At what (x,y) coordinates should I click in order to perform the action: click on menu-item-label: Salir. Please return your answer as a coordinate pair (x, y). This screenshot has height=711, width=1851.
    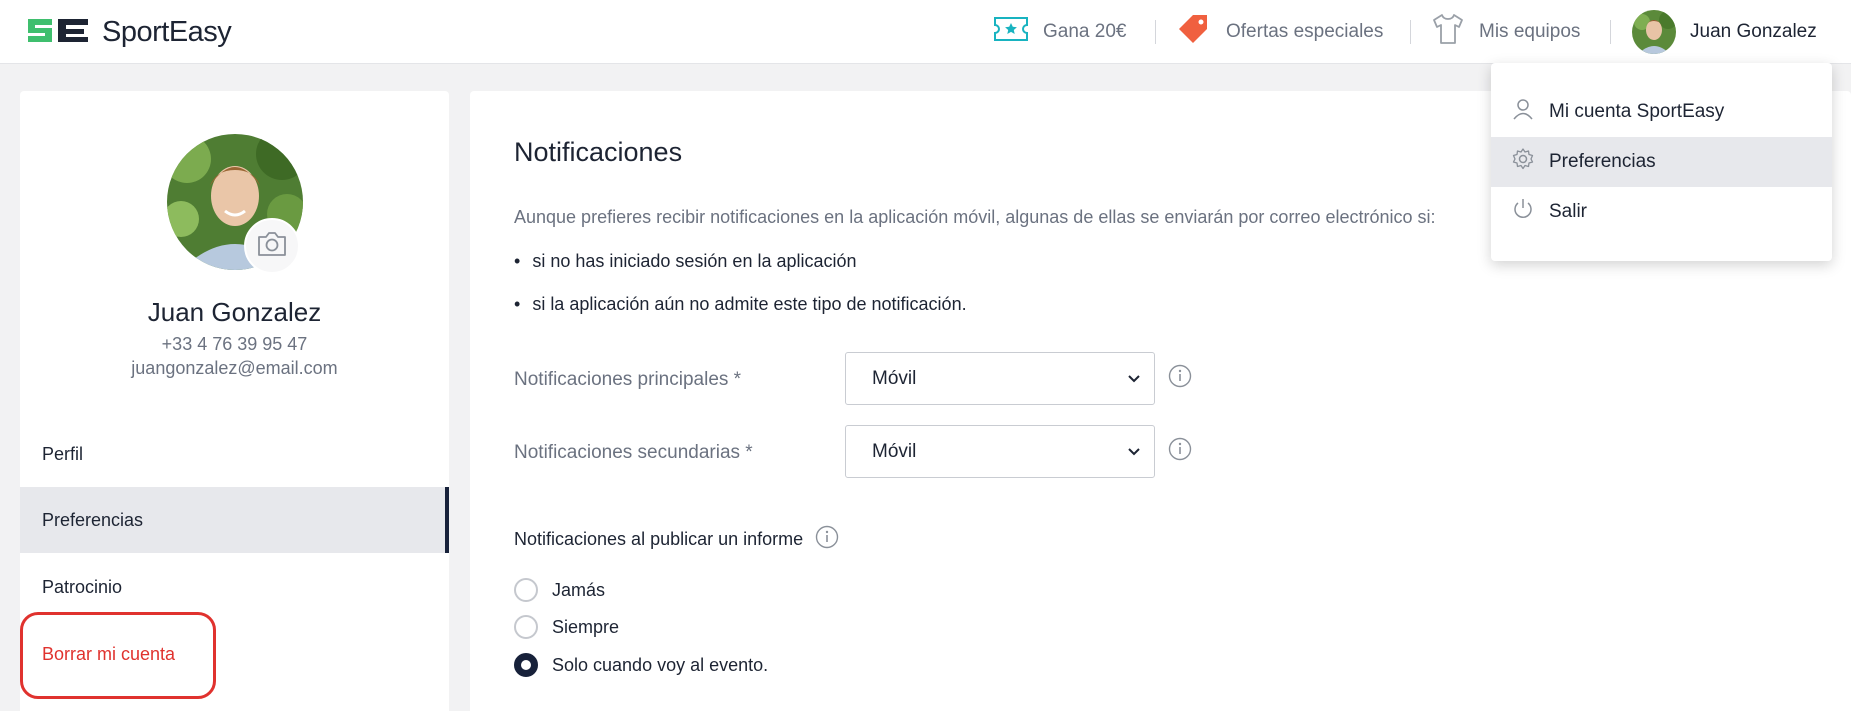
    Looking at the image, I should click on (1568, 211).